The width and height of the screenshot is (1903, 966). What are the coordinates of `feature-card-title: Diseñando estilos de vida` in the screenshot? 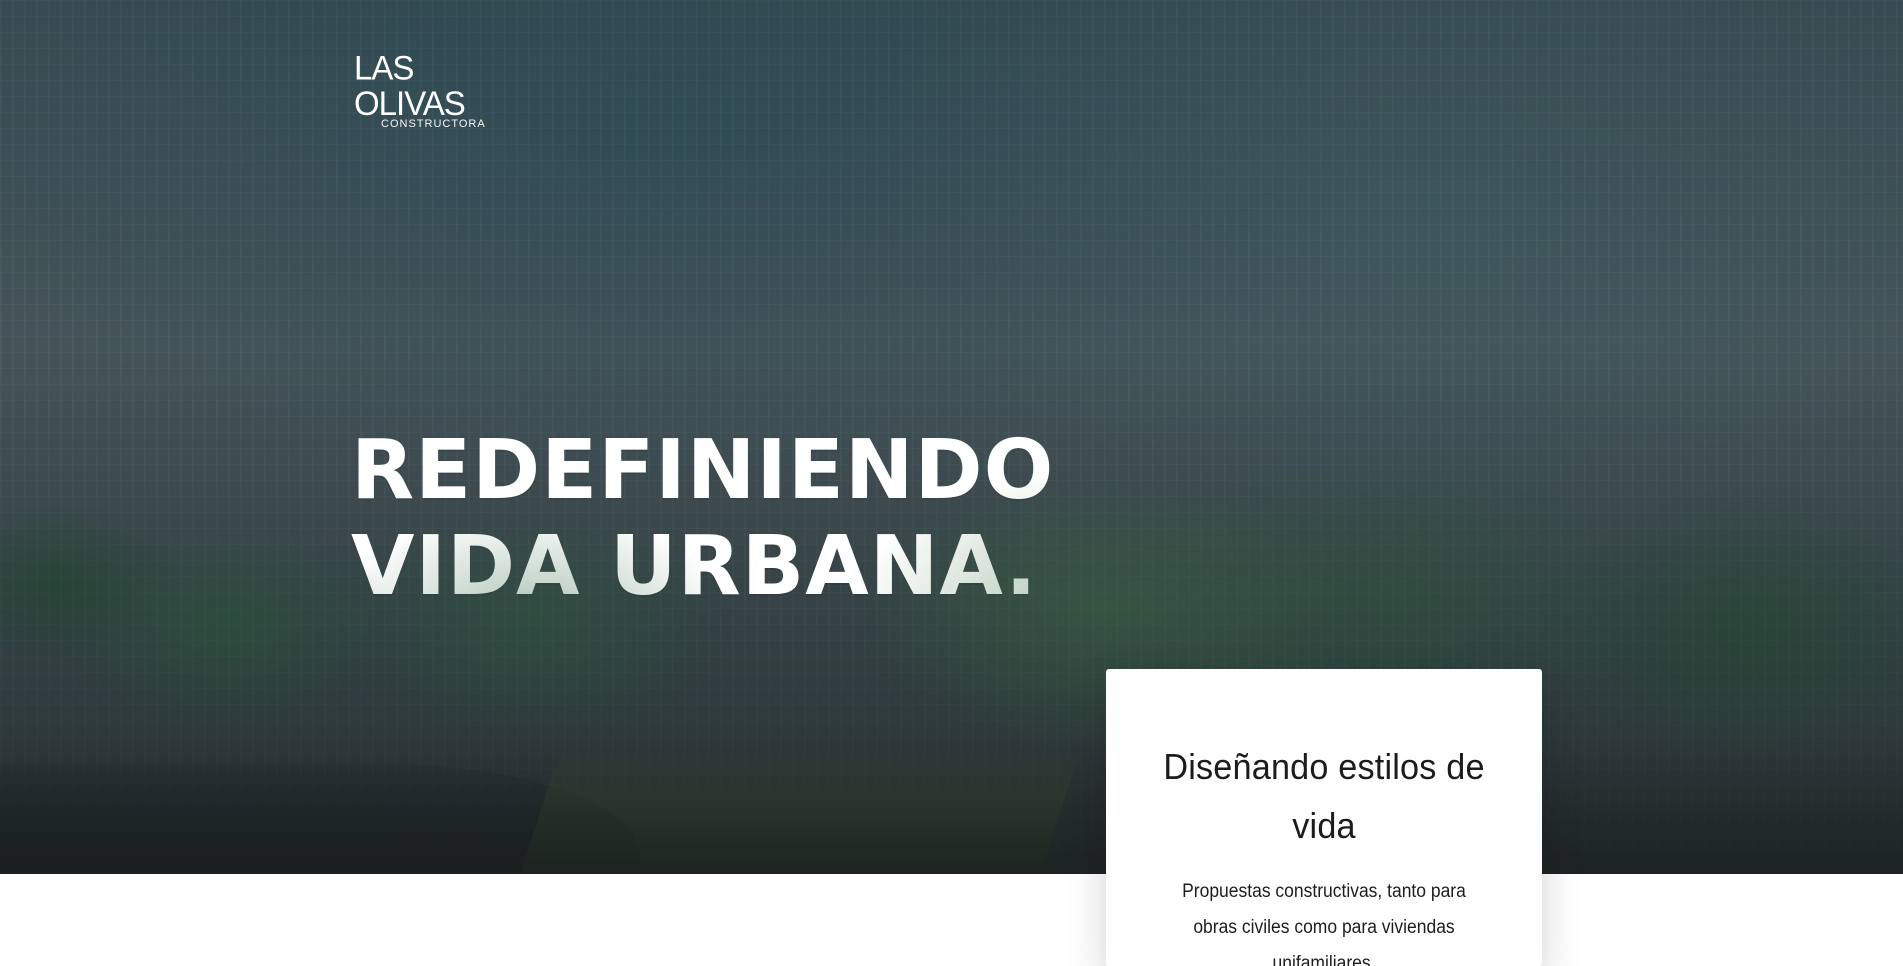 It's located at (1324, 796).